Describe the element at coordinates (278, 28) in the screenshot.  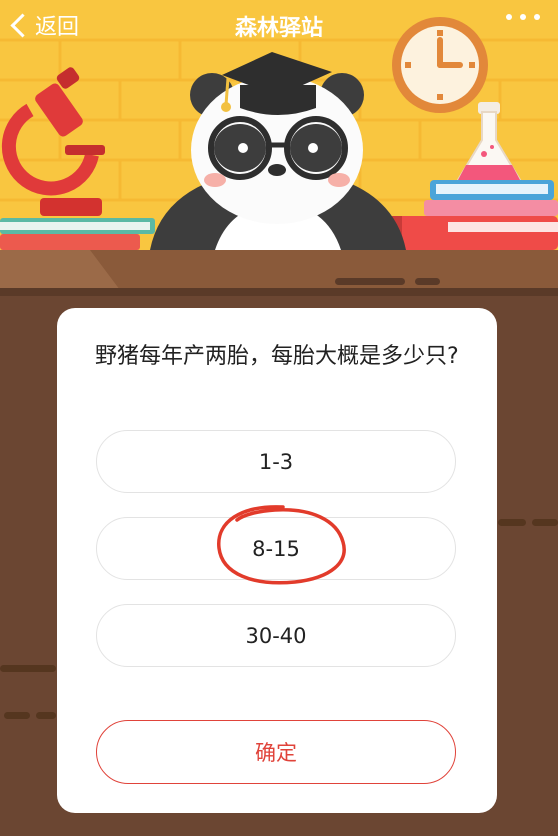
I see `page-title: 森林驿站` at that location.